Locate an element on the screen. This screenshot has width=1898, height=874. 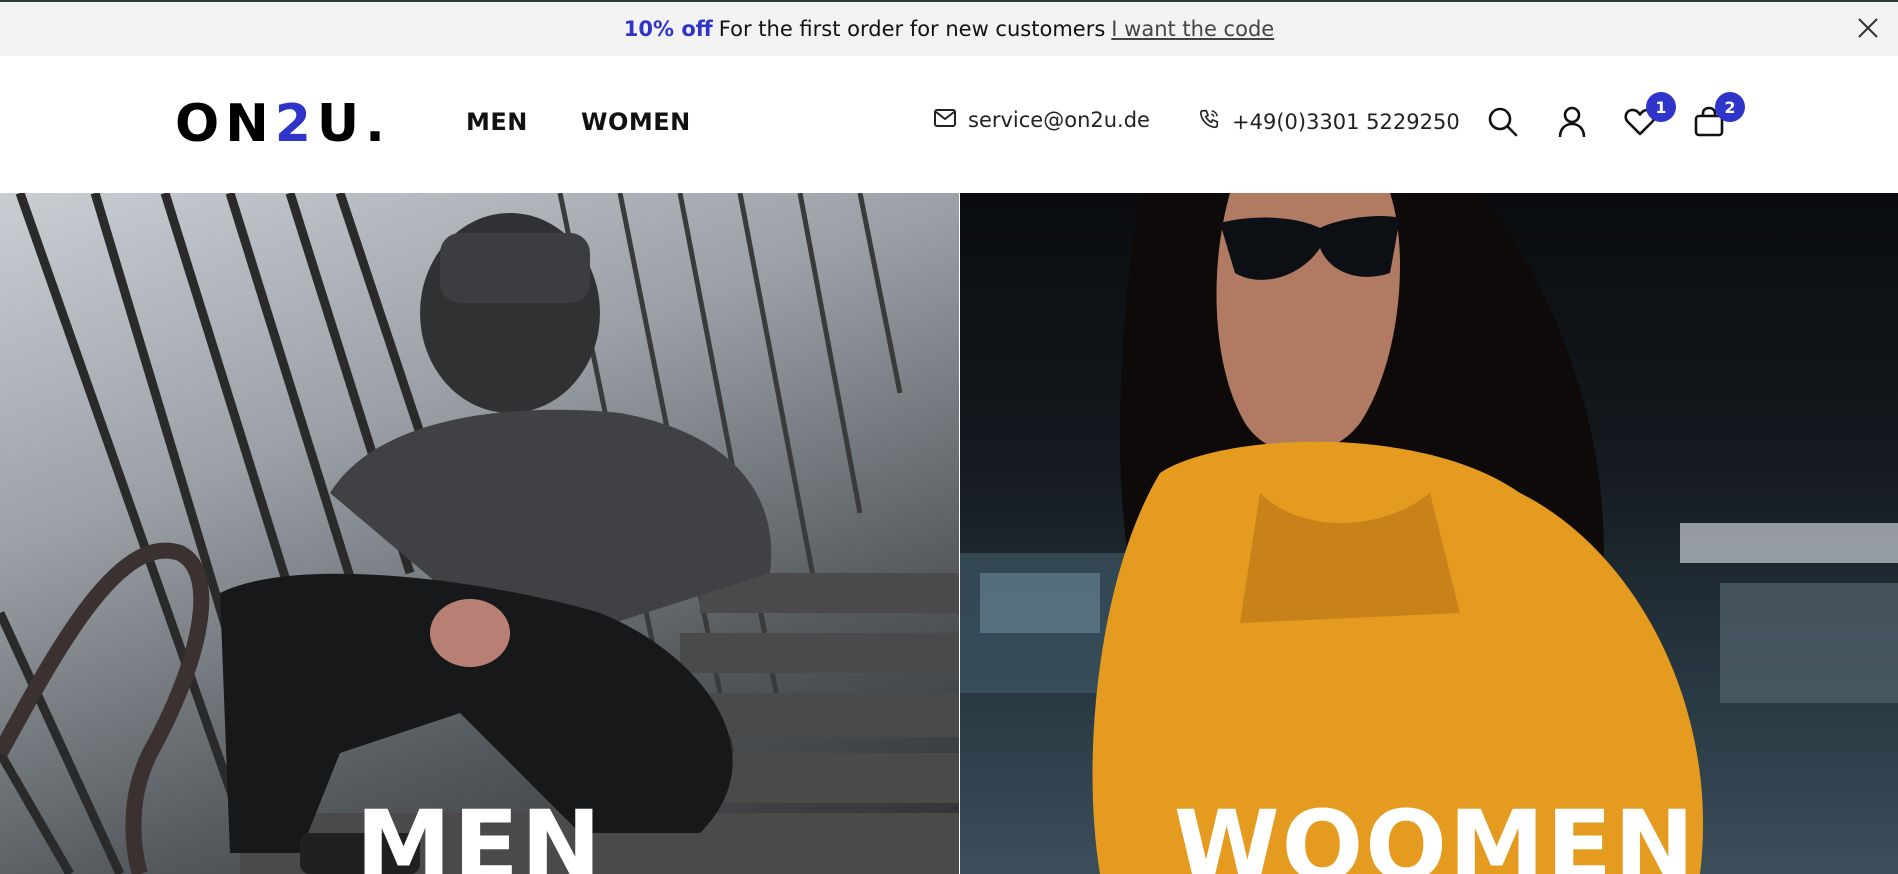
promo-text: For the first order for new customers is located at coordinates (912, 29).